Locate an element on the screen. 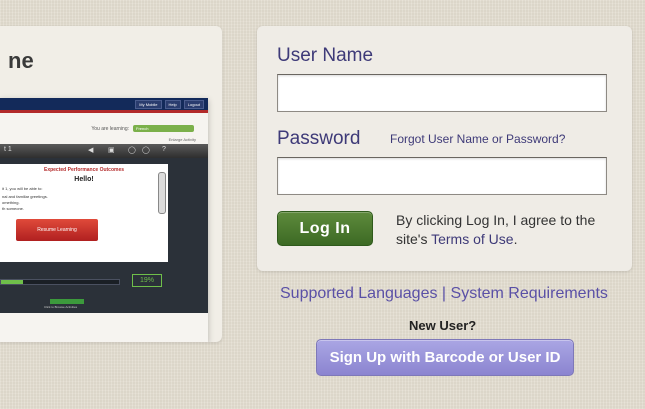  screenshot-learning-row: You are learning: French is located at coordinates (142, 128).